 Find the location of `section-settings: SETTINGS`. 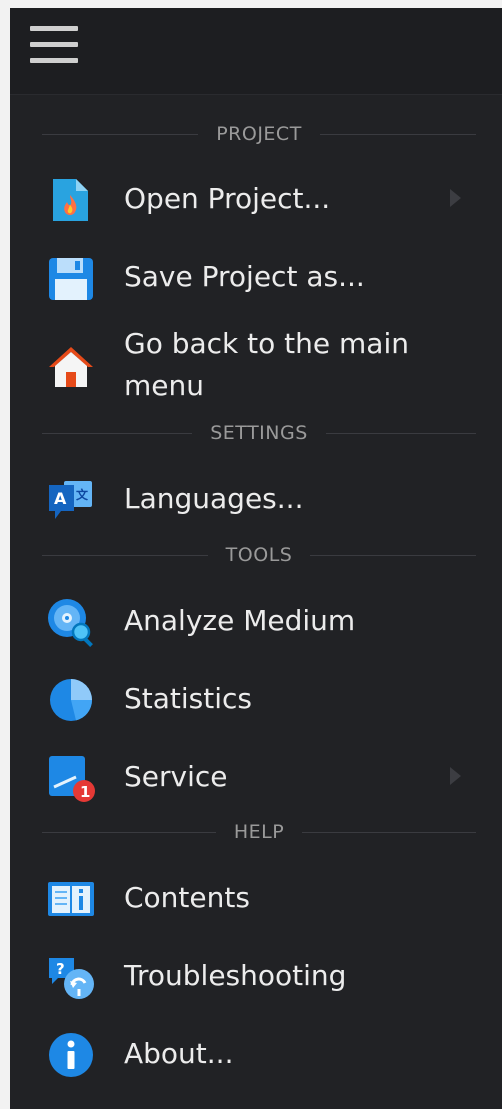

section-settings: SETTINGS is located at coordinates (259, 433).